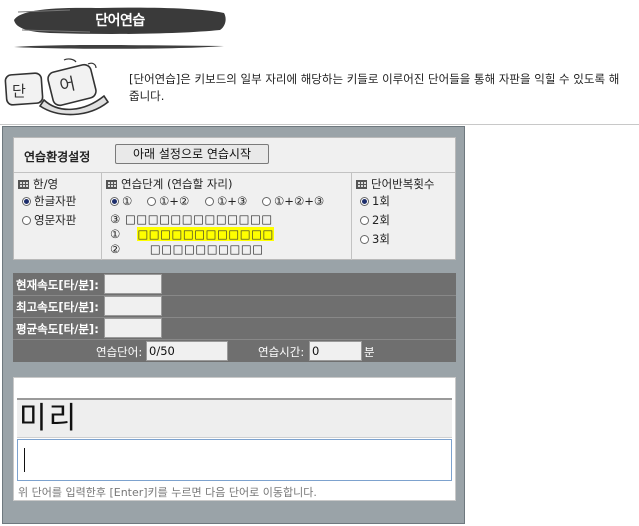 This screenshot has width=639, height=526. I want to click on radio-stage-1: ①, so click(121, 201).